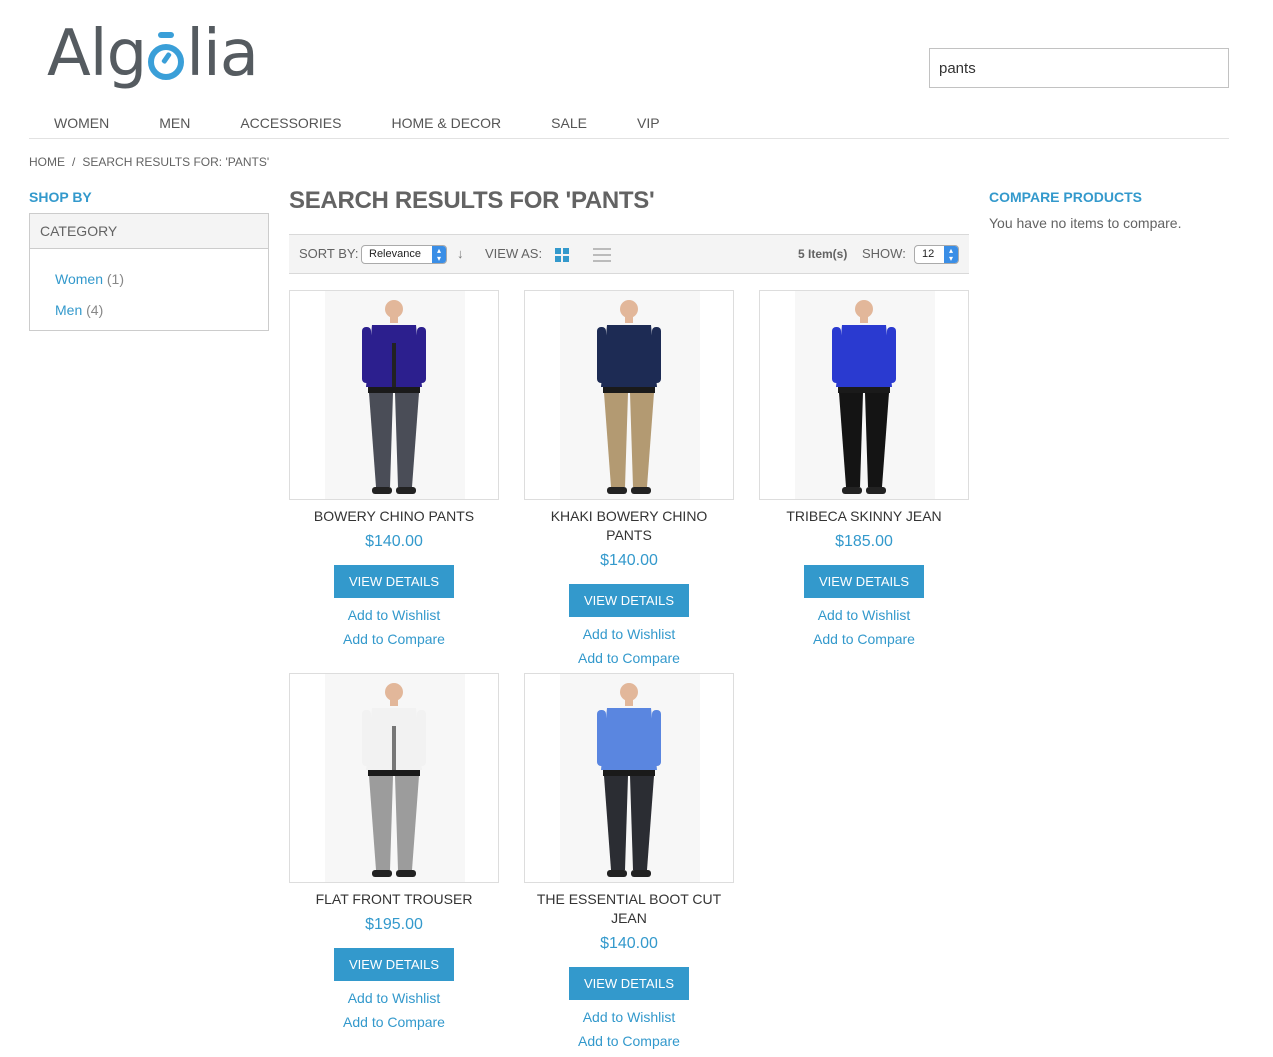 This screenshot has width=1273, height=1057. What do you see at coordinates (115, 279) in the screenshot?
I see `filter-item-count: (1)` at bounding box center [115, 279].